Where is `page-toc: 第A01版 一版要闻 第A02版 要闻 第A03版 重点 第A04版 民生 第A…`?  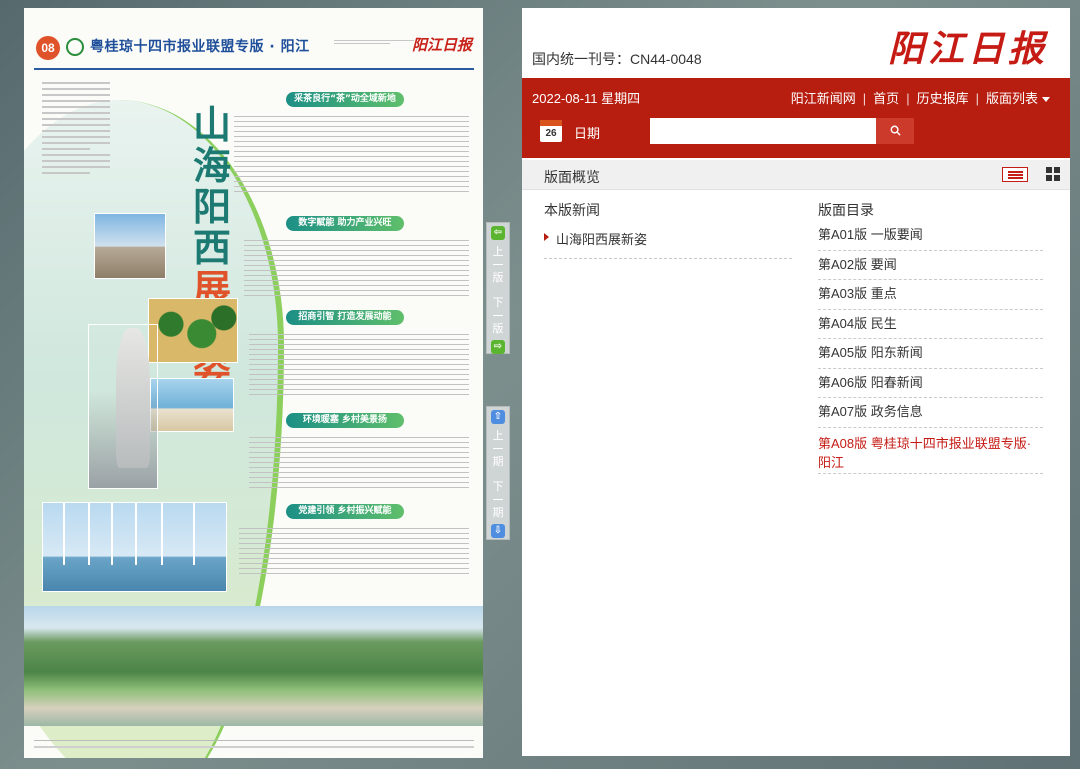
page-toc: 第A01版 一版要闻 第A02版 要闻 第A03版 重点 第A04版 民生 第A… is located at coordinates (930, 347).